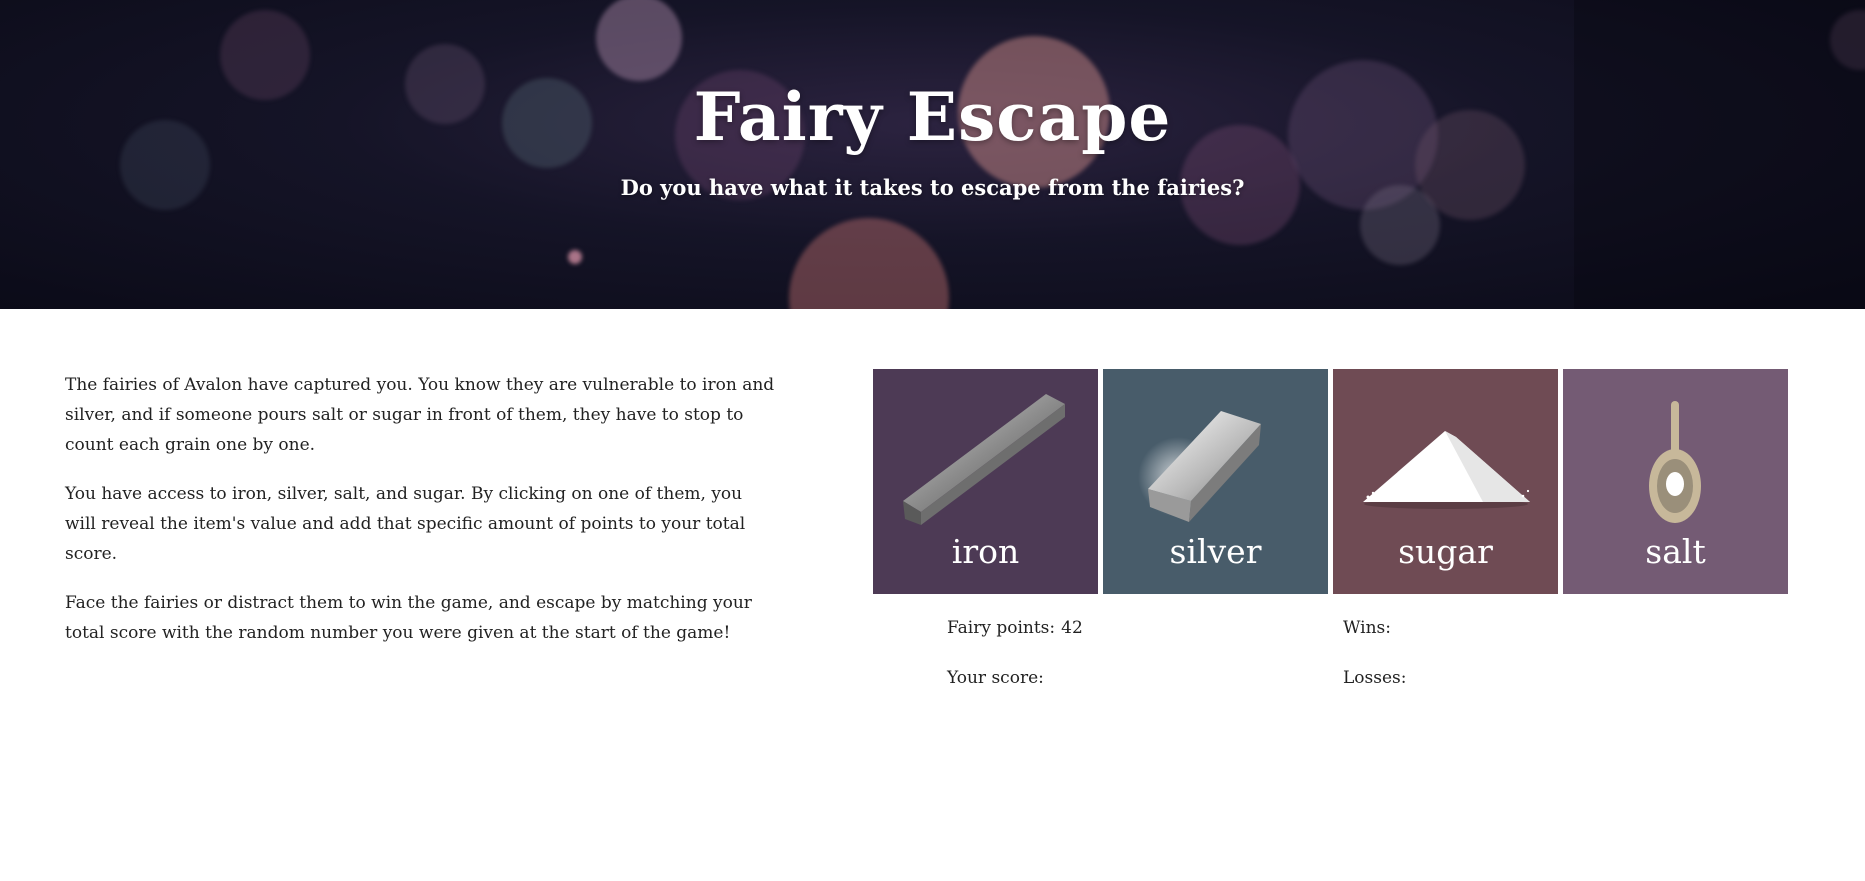 The height and width of the screenshot is (881, 1865). I want to click on losses-row: Losses:, so click(1377, 678).